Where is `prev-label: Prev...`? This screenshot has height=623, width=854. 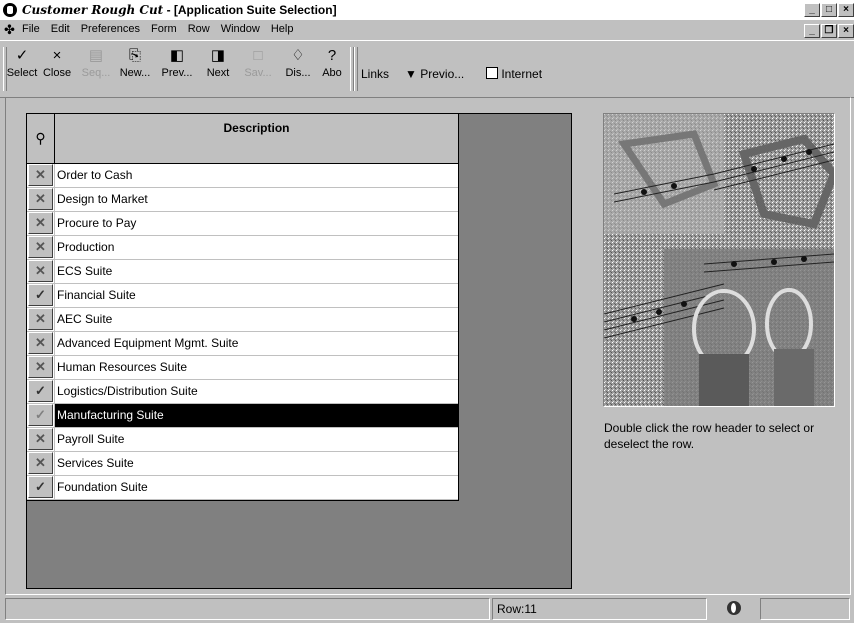
prev-label: Prev... is located at coordinates (177, 73).